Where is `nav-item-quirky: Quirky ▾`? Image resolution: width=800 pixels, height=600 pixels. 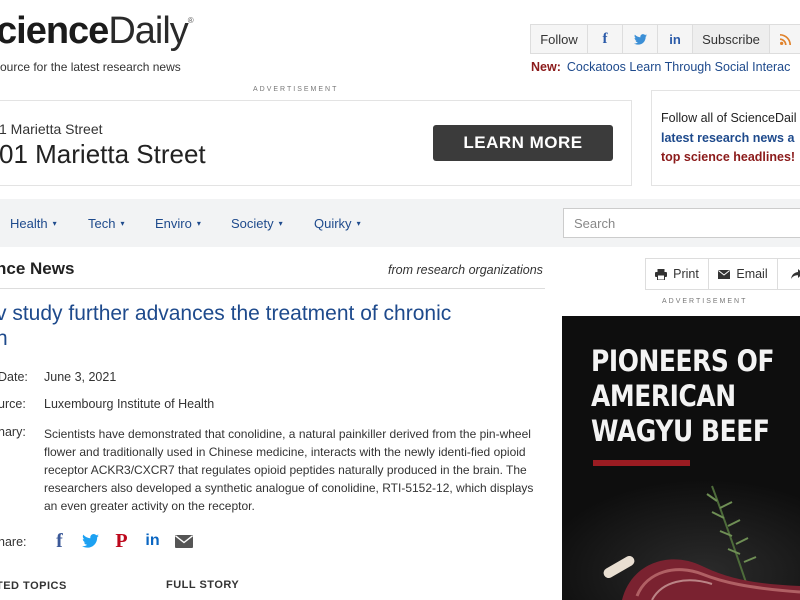
nav-item-quirky: Quirky ▾ is located at coordinates (337, 223).